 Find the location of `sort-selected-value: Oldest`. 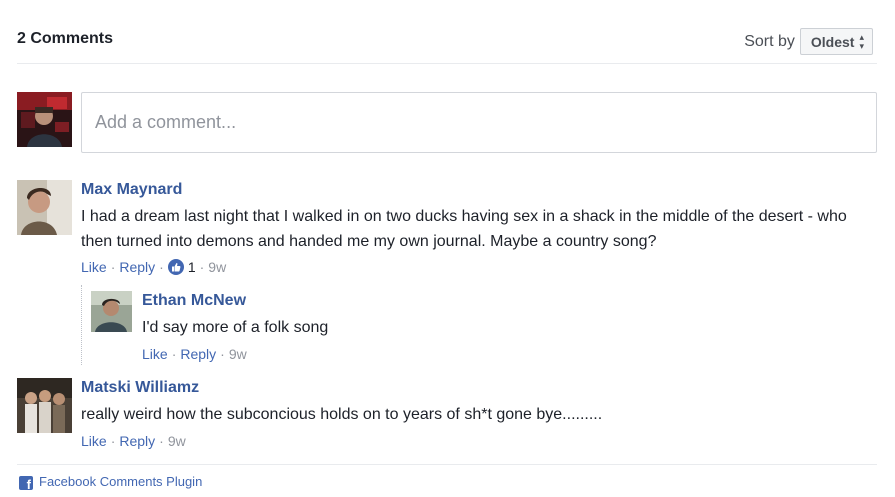

sort-selected-value: Oldest is located at coordinates (832, 41).